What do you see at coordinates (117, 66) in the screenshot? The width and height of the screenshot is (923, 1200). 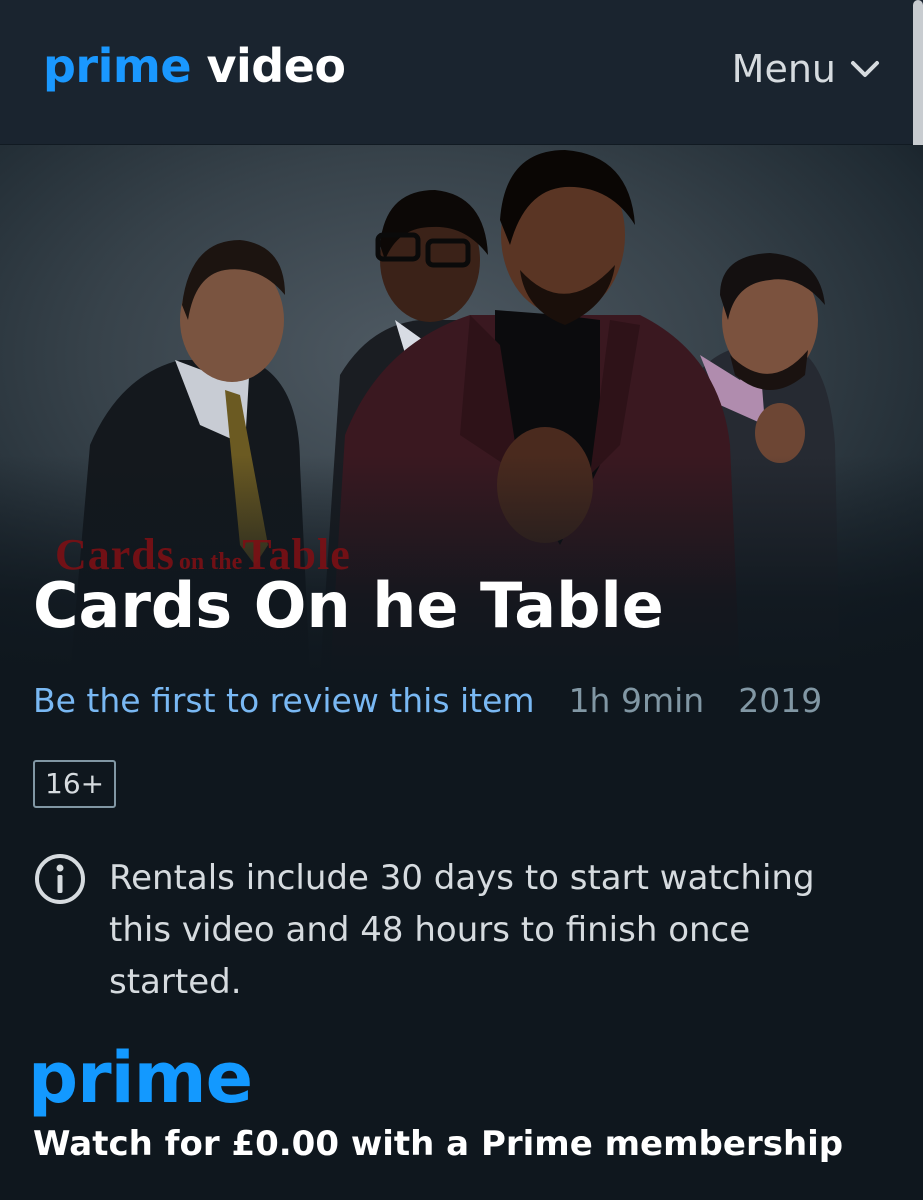 I see `logo-prime-text: prime` at bounding box center [117, 66].